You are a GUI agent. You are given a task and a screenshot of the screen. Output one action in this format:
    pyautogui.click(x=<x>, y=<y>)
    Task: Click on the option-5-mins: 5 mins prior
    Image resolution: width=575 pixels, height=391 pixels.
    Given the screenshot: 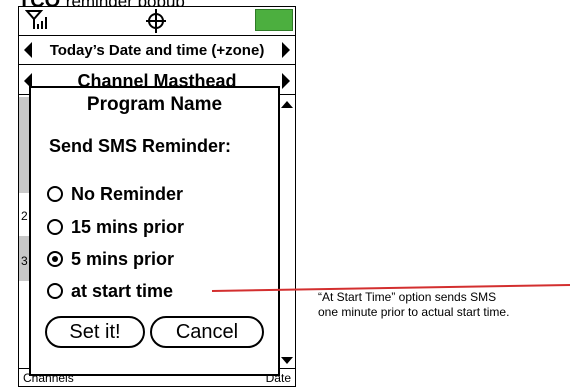 What is the action you would take?
    pyautogui.click(x=110, y=259)
    